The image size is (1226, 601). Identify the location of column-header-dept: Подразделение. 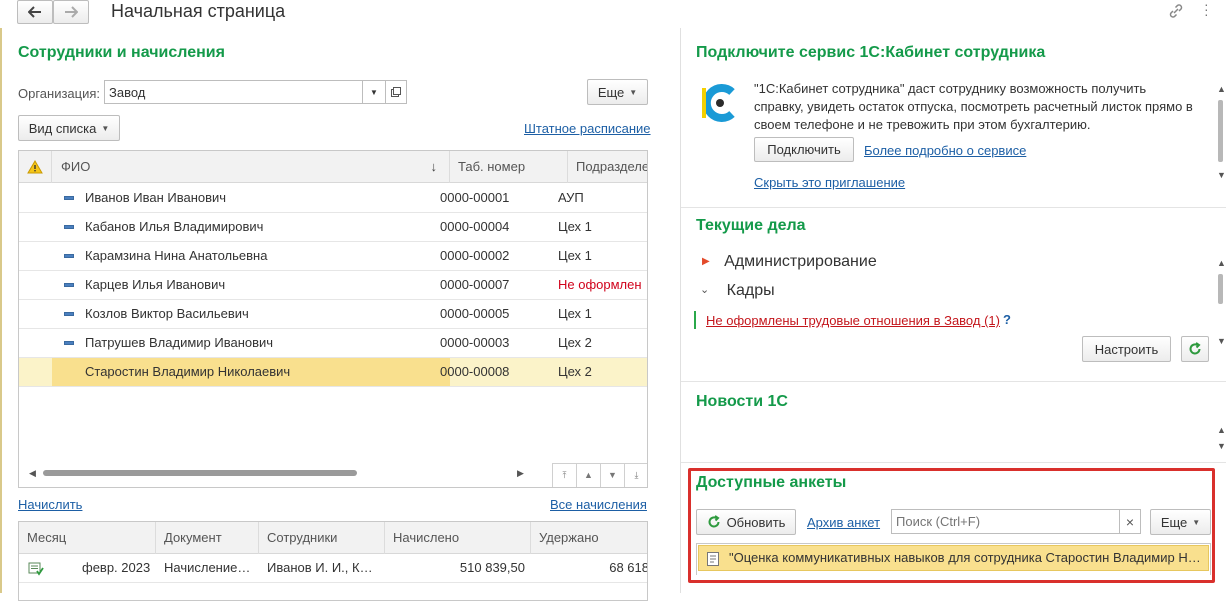
(607, 167).